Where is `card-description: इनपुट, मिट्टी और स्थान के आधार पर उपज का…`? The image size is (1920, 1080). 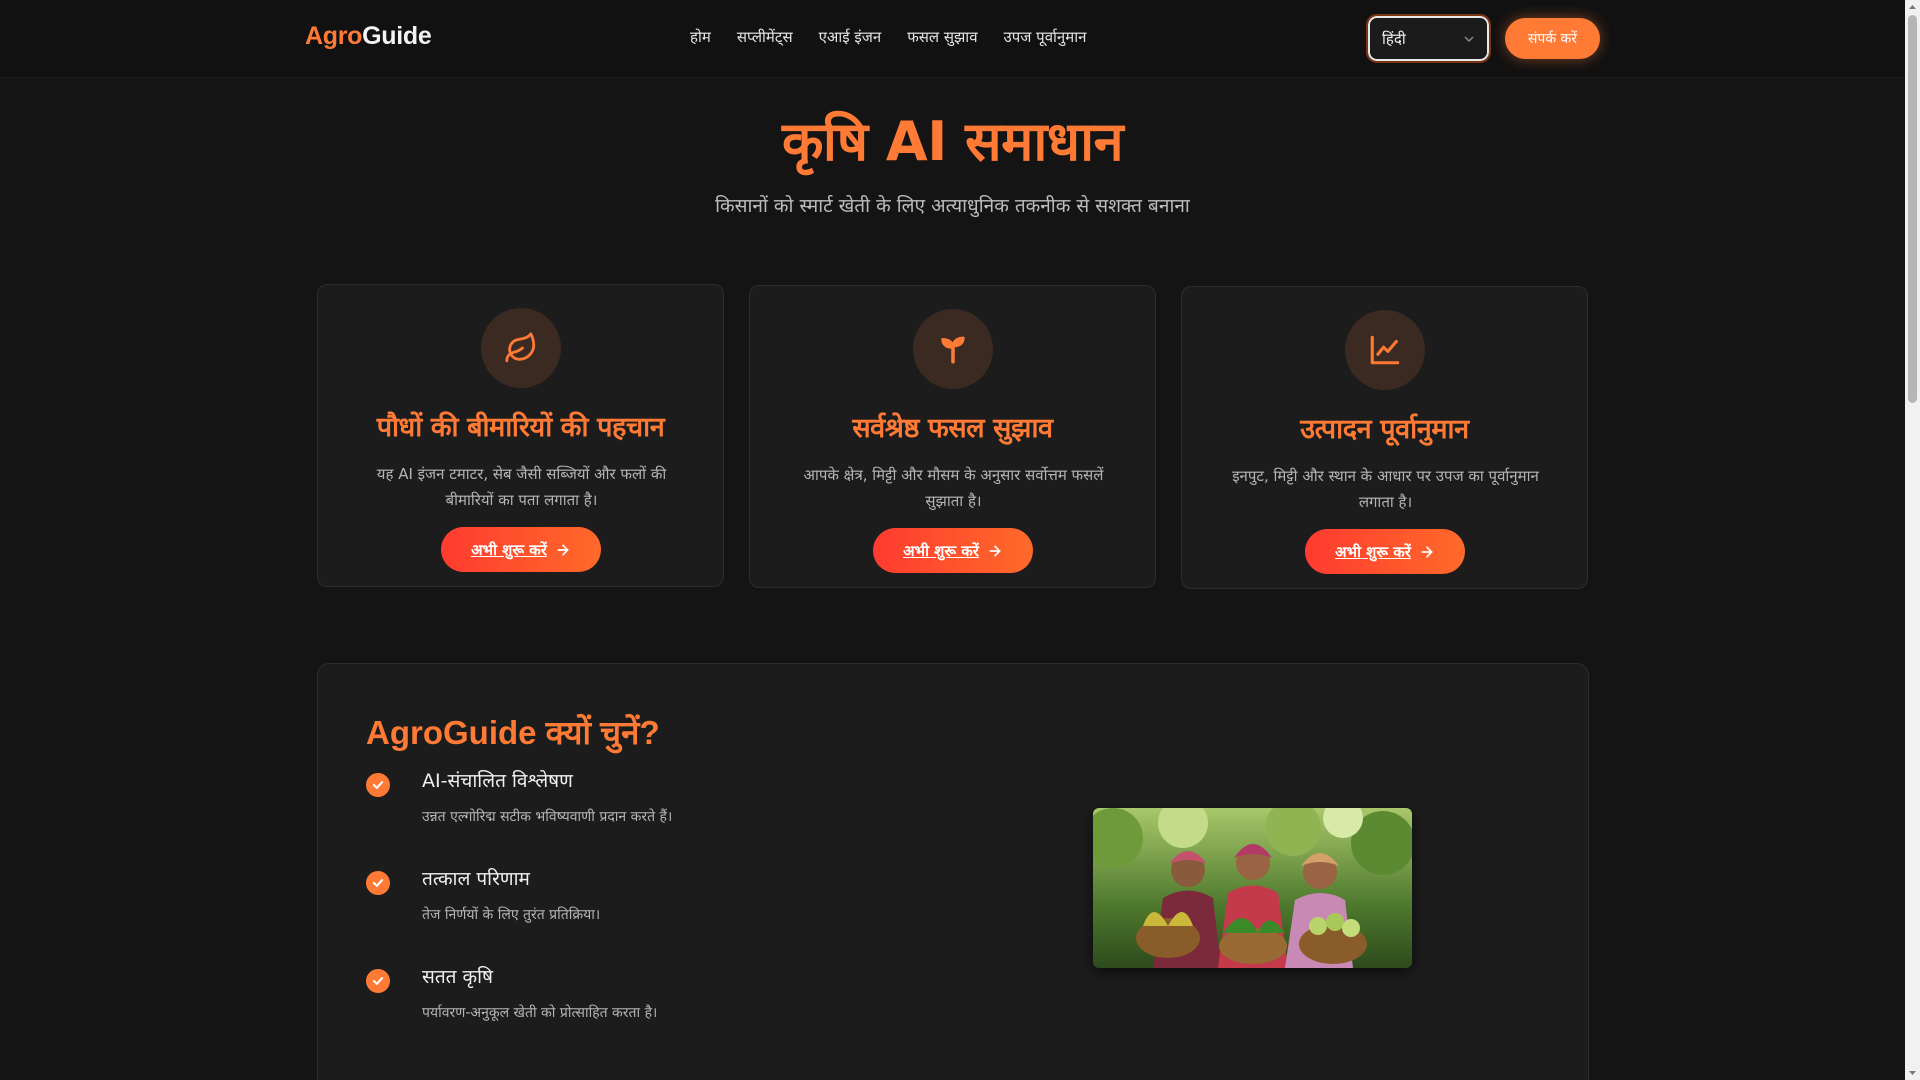 card-description: इनपुट, मिट्टी और स्थान के आधार पर उपज का… is located at coordinates (1385, 489).